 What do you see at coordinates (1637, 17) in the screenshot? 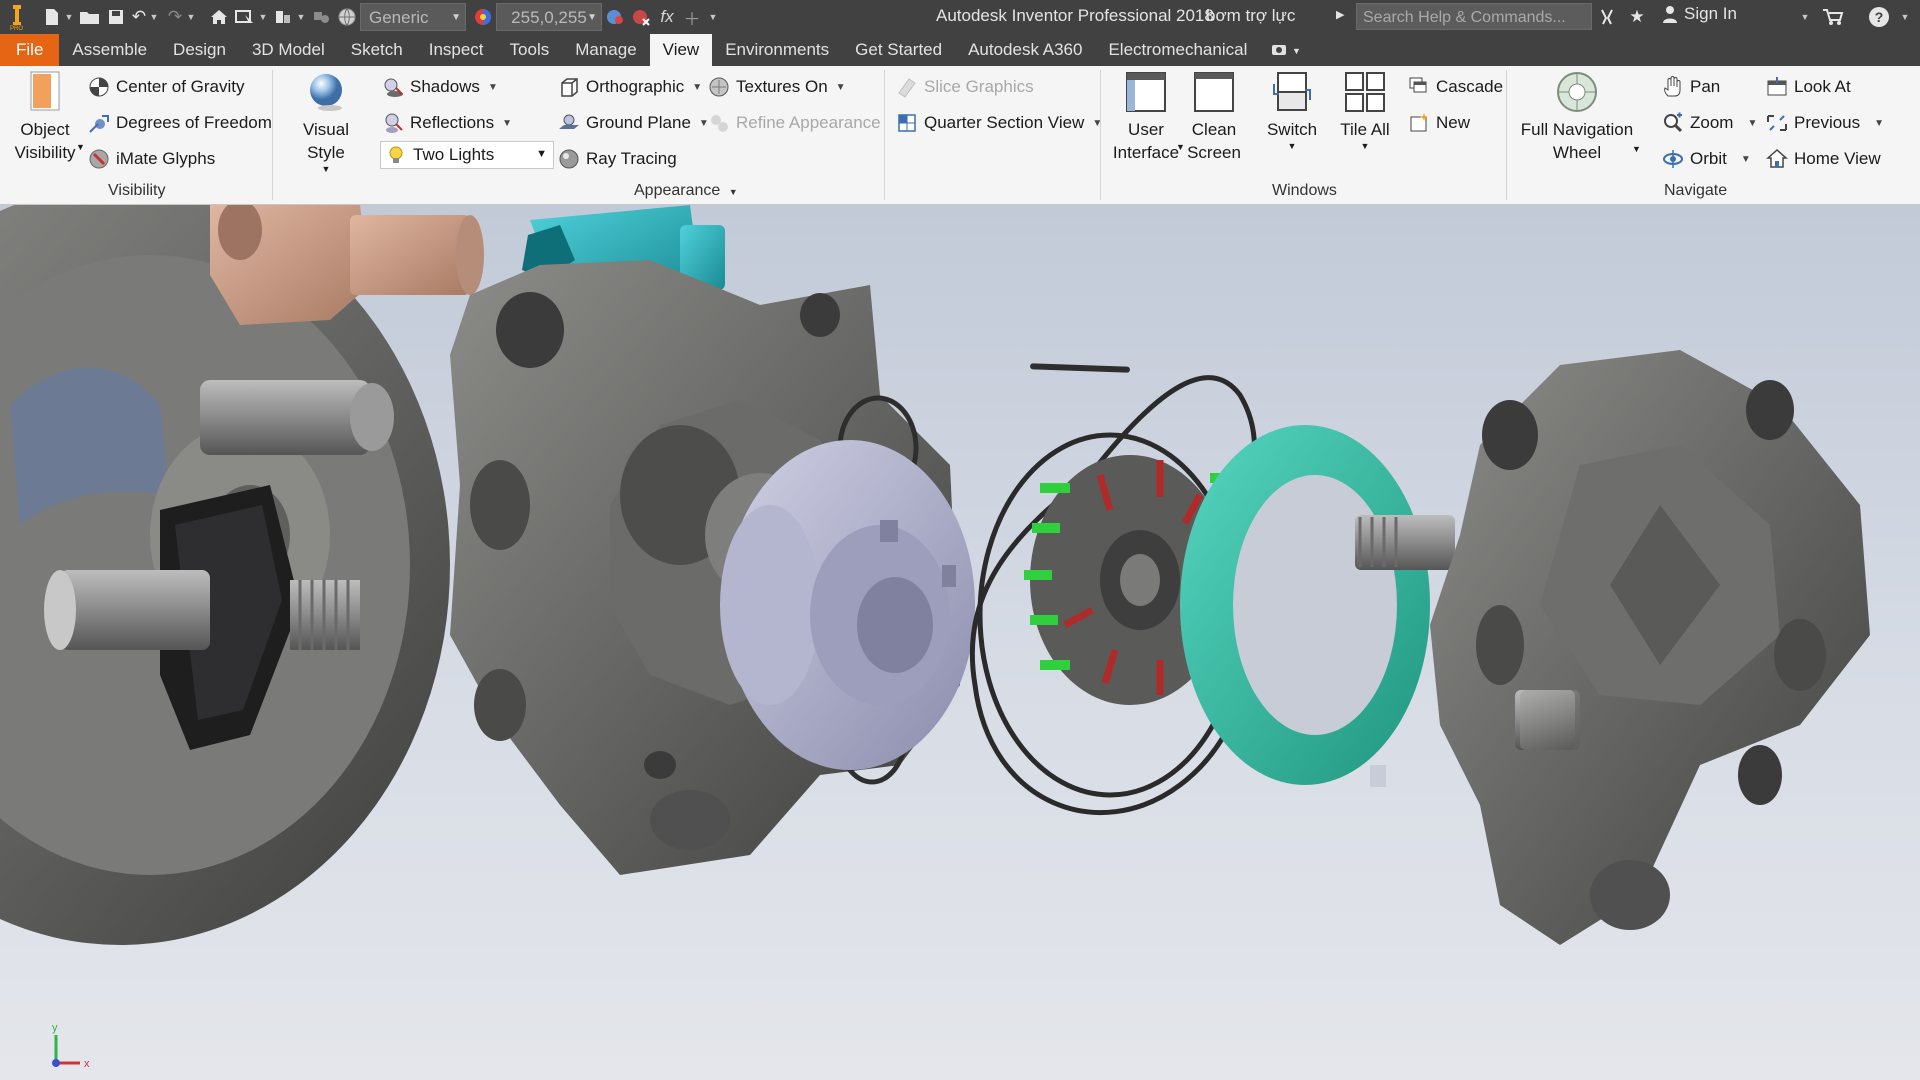
I see `favorites-star-icon: ★` at bounding box center [1637, 17].